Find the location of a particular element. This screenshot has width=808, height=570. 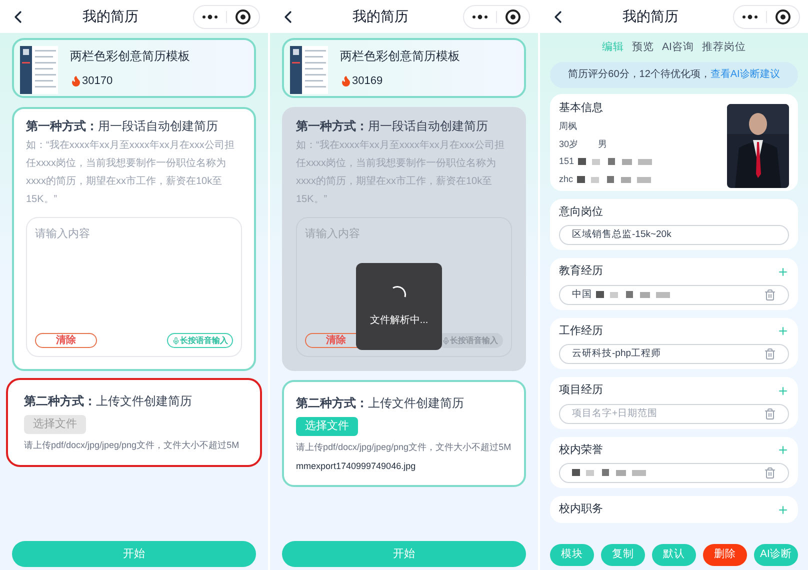

section-title: 校内职务 is located at coordinates (581, 510).